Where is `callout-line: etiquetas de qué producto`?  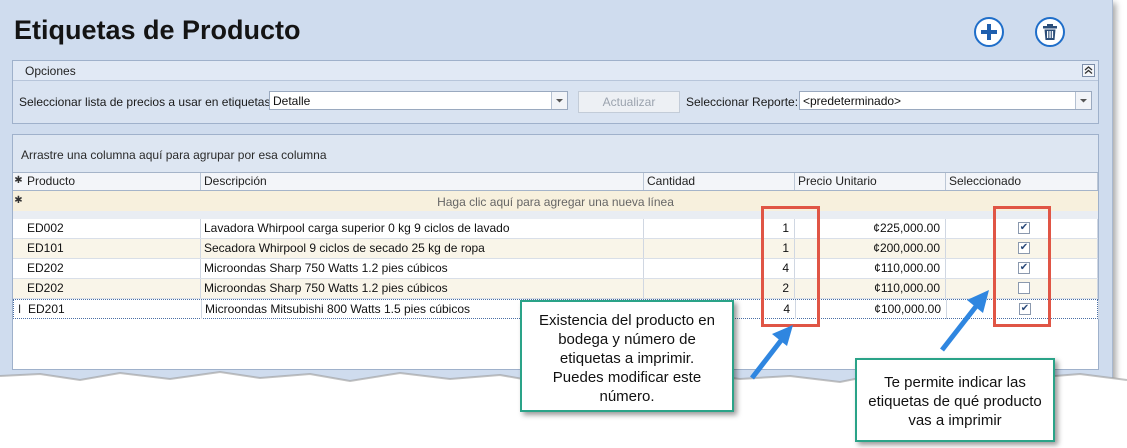 callout-line: etiquetas de qué producto is located at coordinates (955, 401).